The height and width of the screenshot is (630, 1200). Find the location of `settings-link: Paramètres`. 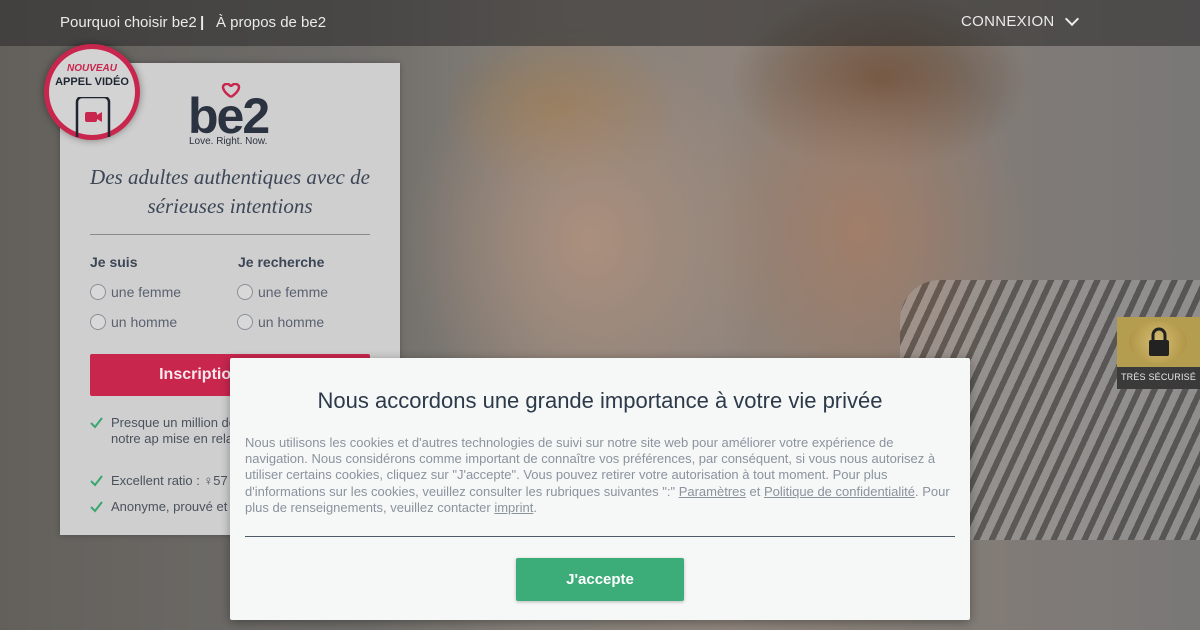

settings-link: Paramètres is located at coordinates (712, 491).